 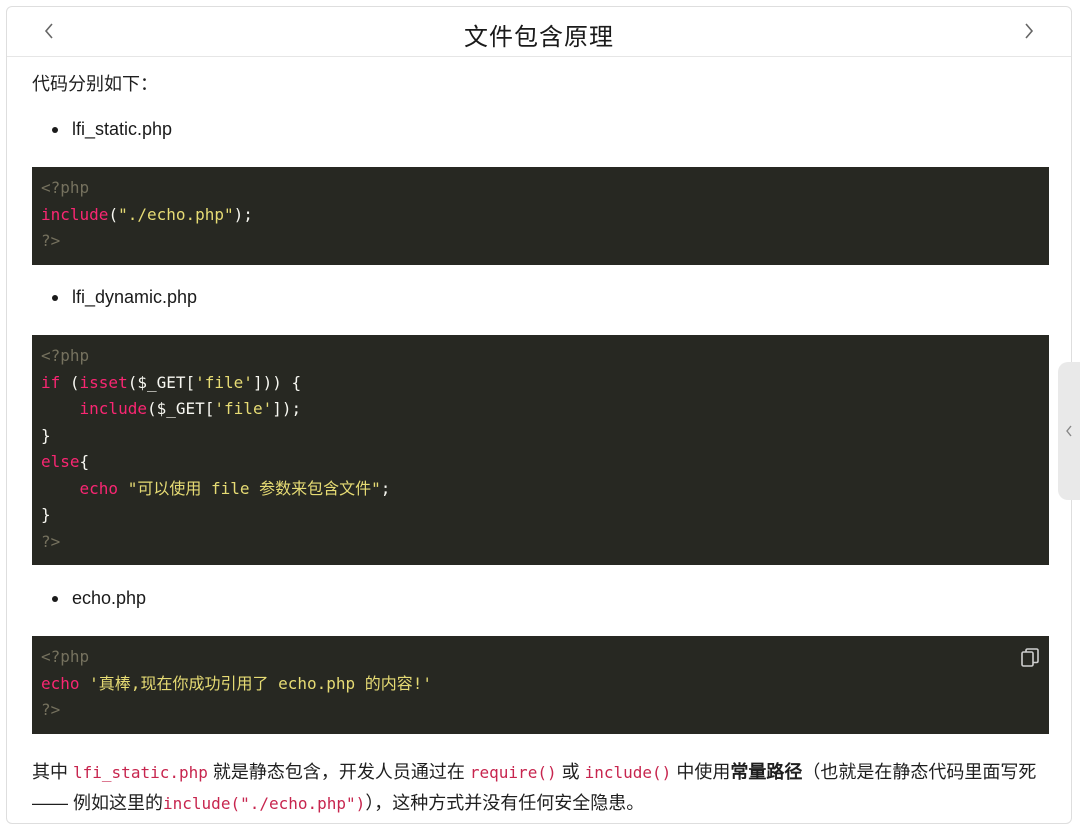 What do you see at coordinates (628, 772) in the screenshot?
I see `inline-code: include()` at bounding box center [628, 772].